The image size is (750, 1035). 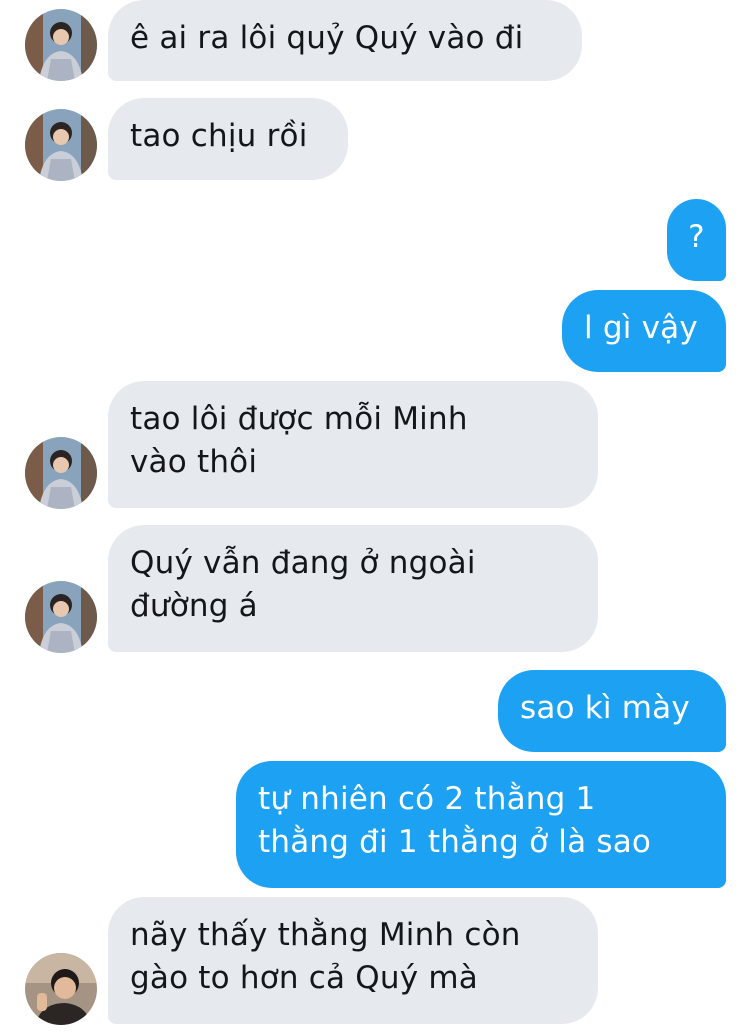 I want to click on message-text: gào to hơn cả Quý mà, so click(x=304, y=978).